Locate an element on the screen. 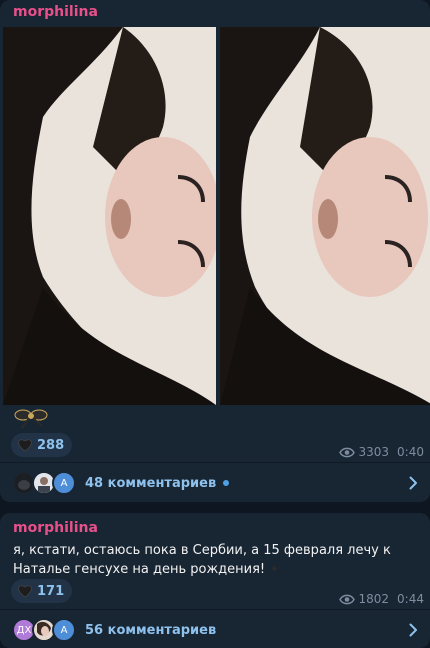  reaction-heart: 288 is located at coordinates (42, 445).